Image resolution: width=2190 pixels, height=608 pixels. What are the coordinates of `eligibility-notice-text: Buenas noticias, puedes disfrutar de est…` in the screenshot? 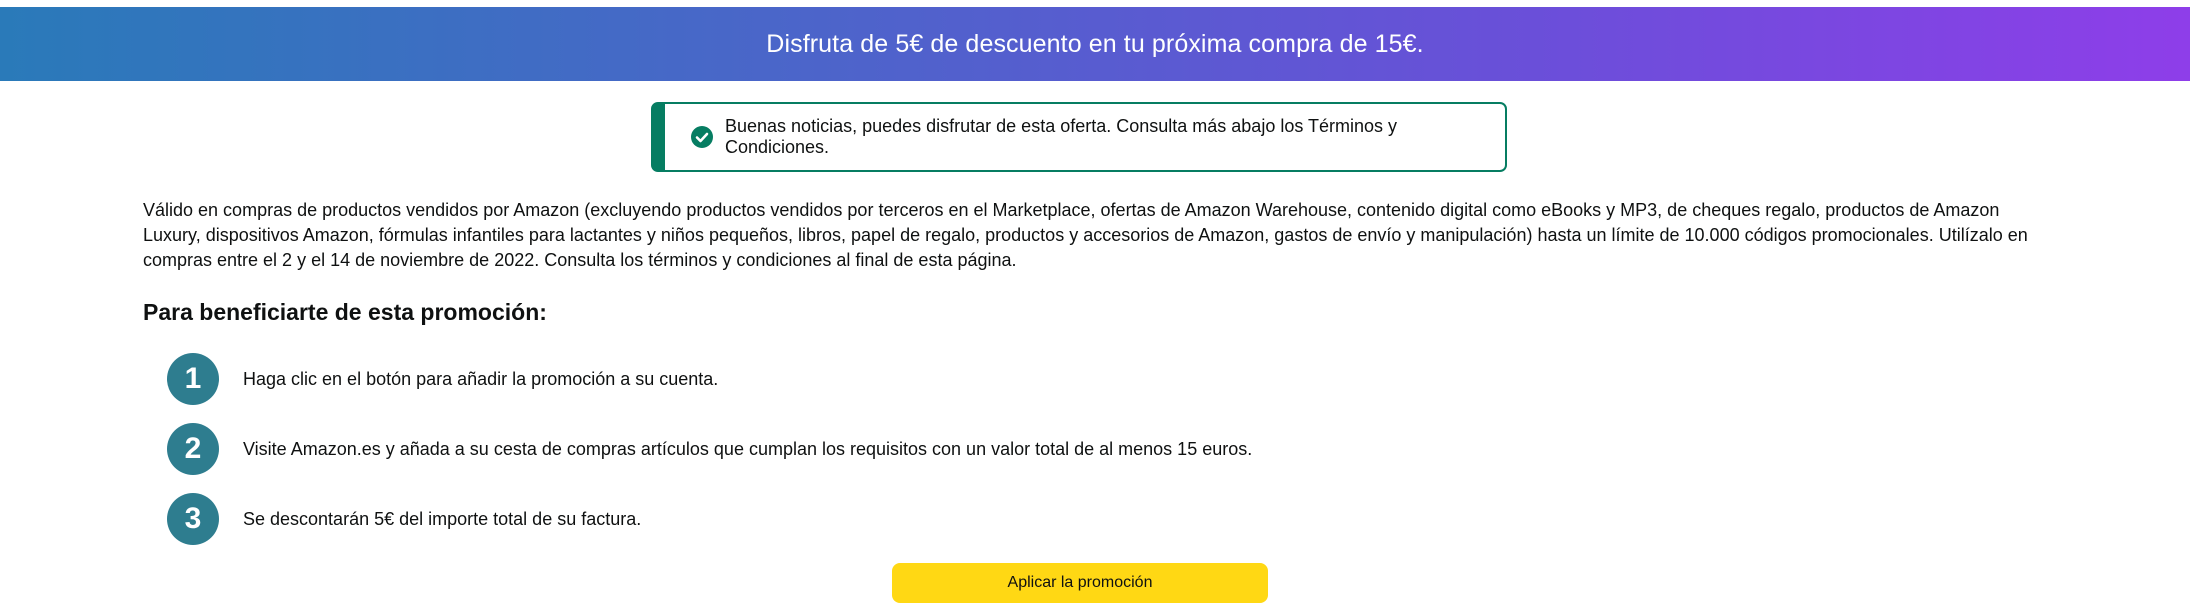 It's located at (1061, 136).